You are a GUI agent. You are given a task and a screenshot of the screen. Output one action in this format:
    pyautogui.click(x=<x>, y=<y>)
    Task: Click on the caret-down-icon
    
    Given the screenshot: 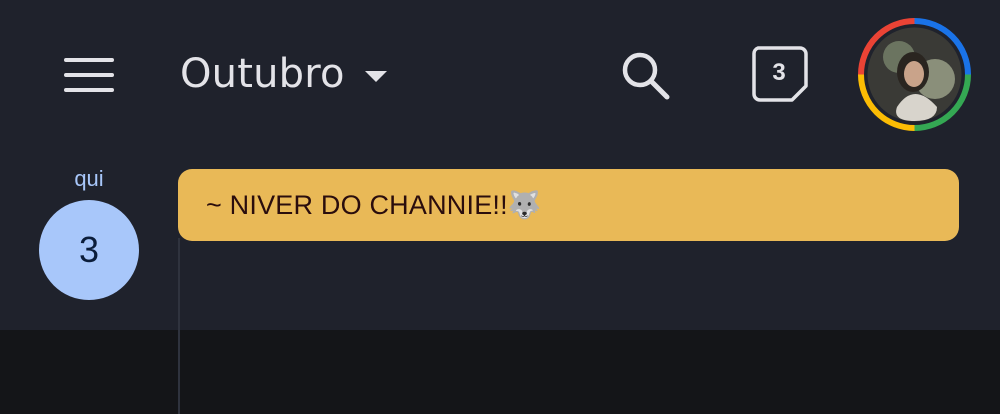 What is the action you would take?
    pyautogui.click(x=375, y=76)
    